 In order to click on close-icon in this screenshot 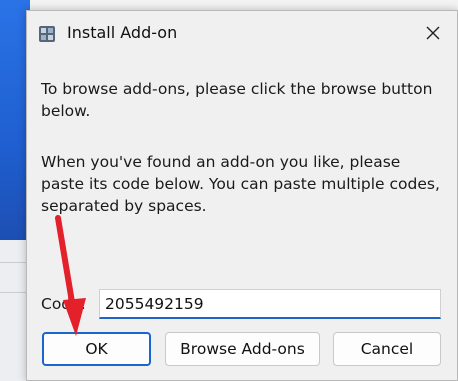, I will do `click(433, 33)`.